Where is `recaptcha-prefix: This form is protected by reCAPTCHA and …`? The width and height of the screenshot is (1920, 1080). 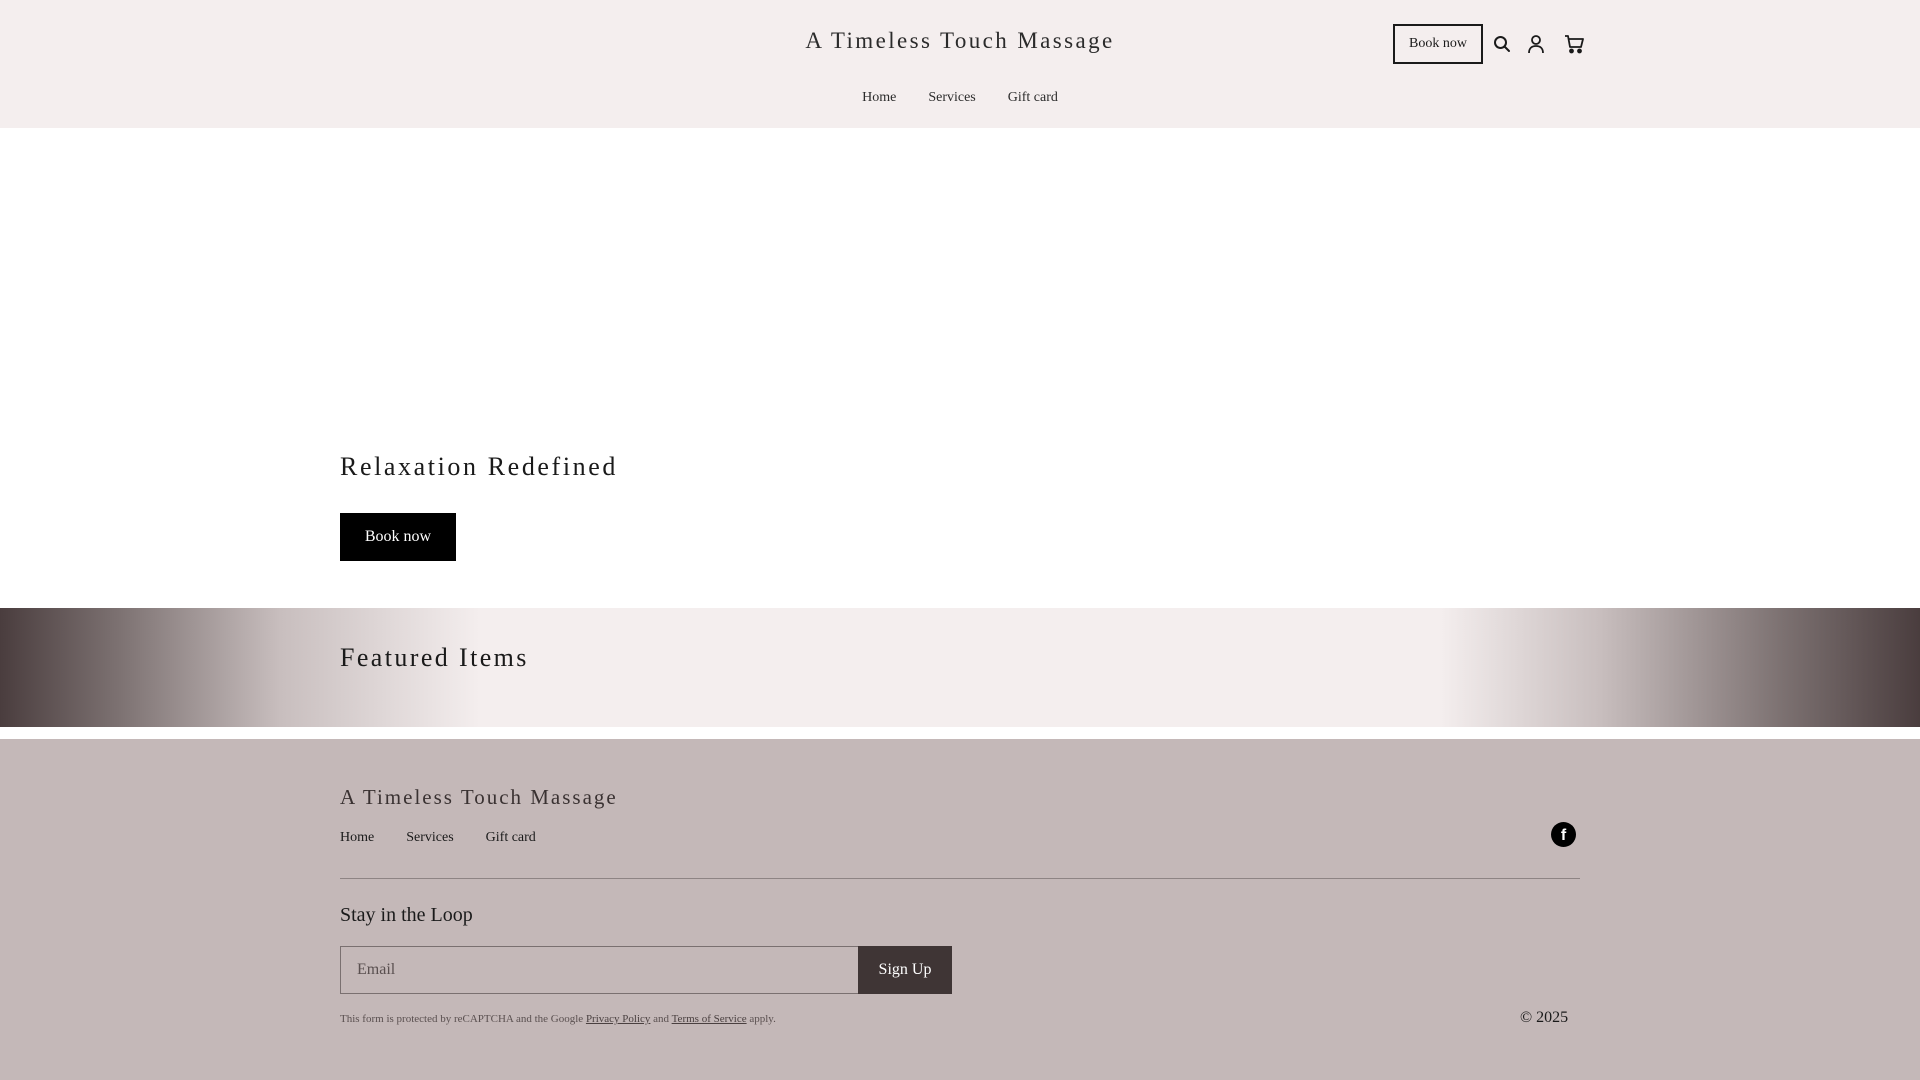 recaptcha-prefix: This form is protected by reCAPTCHA and … is located at coordinates (462, 1019).